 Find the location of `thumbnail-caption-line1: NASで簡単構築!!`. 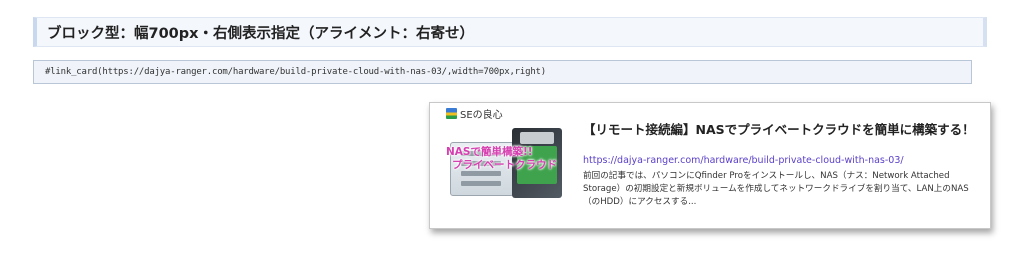

thumbnail-caption-line1: NASで簡単構築!! is located at coordinates (489, 152).